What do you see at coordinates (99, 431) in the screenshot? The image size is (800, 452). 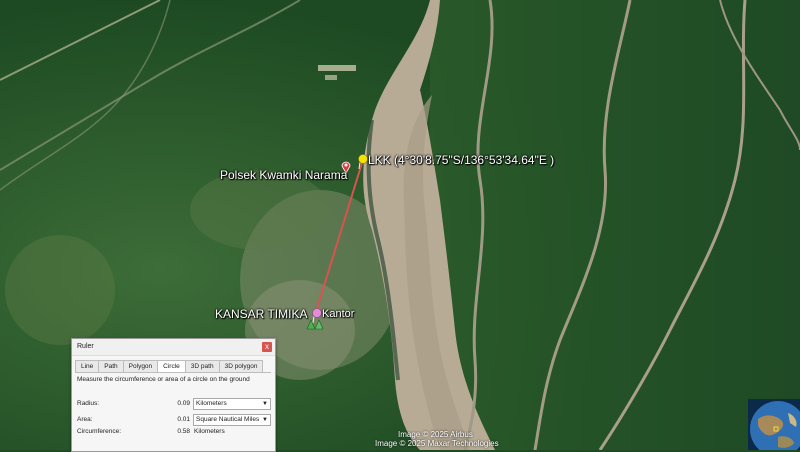 I see `circumference-label: Circumference:` at bounding box center [99, 431].